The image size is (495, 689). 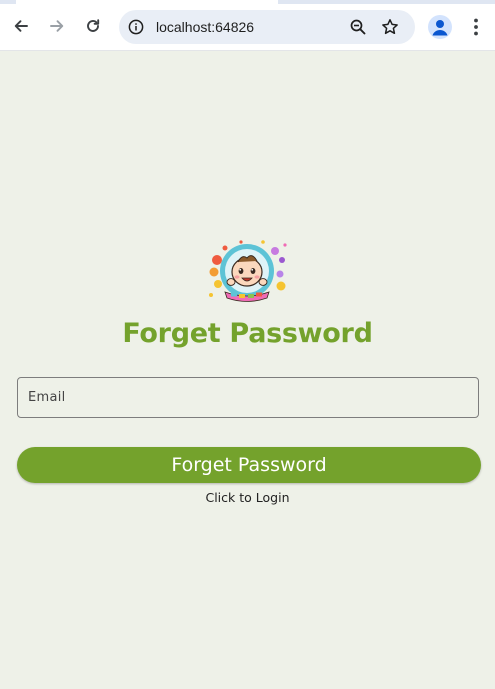 I want to click on zoom-out-icon, so click(x=358, y=27).